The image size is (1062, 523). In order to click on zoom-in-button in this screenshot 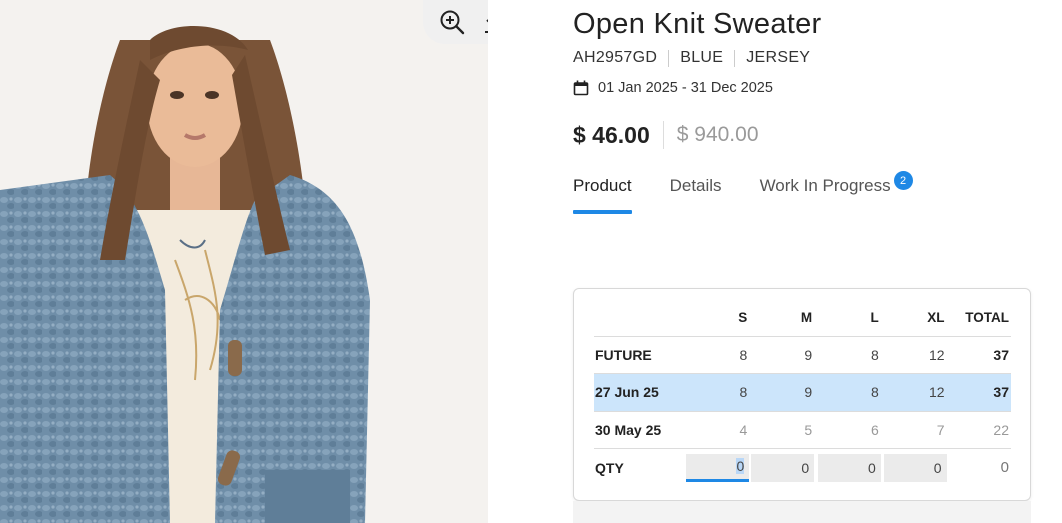, I will do `click(452, 22)`.